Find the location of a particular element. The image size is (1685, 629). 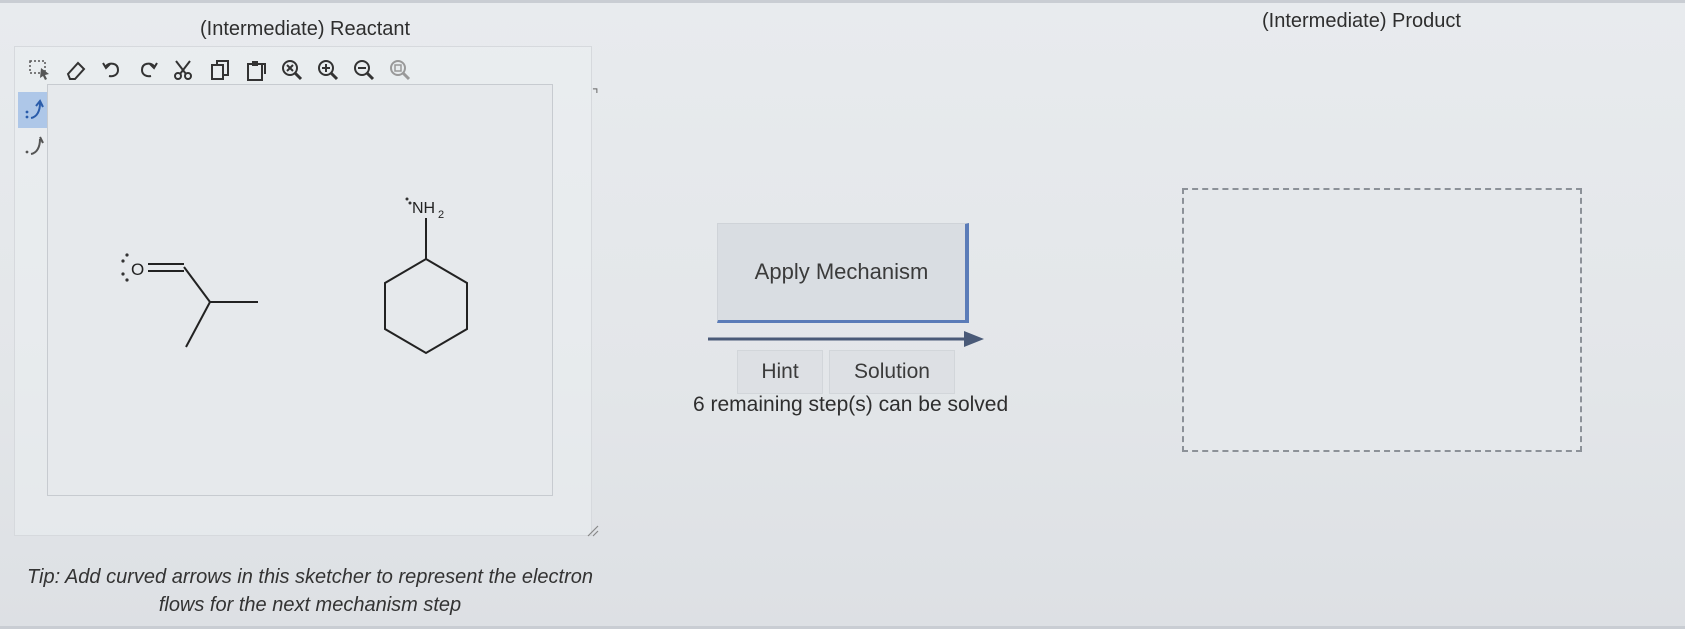

reaction-arrow-icon is located at coordinates (846, 339).